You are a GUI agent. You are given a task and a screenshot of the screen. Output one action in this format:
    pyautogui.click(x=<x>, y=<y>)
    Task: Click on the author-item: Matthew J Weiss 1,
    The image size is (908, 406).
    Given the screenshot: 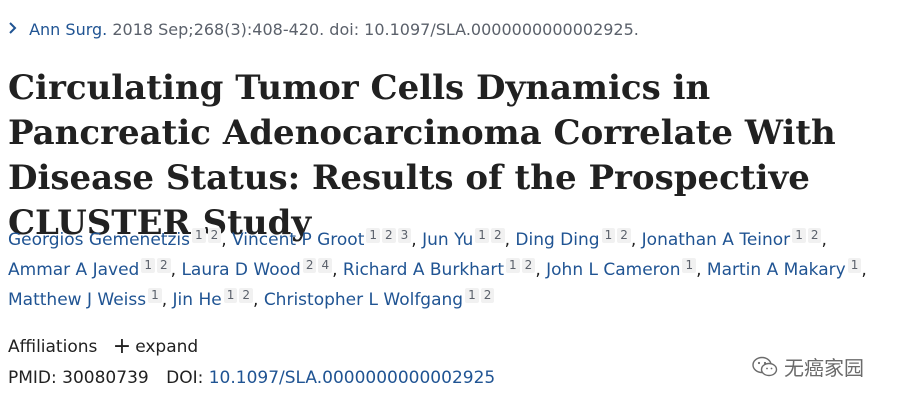 What is the action you would take?
    pyautogui.click(x=90, y=299)
    